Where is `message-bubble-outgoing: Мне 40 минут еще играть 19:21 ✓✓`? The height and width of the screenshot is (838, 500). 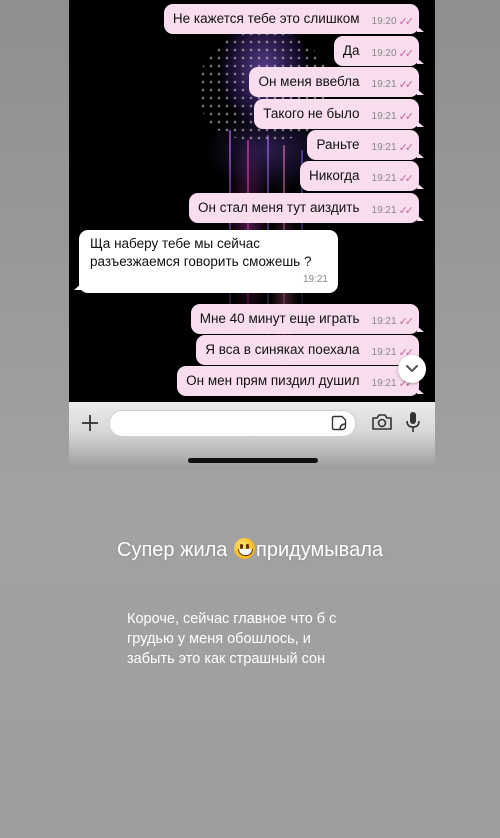
message-bubble-outgoing: Мне 40 минут еще играть 19:21 ✓✓ is located at coordinates (307, 319).